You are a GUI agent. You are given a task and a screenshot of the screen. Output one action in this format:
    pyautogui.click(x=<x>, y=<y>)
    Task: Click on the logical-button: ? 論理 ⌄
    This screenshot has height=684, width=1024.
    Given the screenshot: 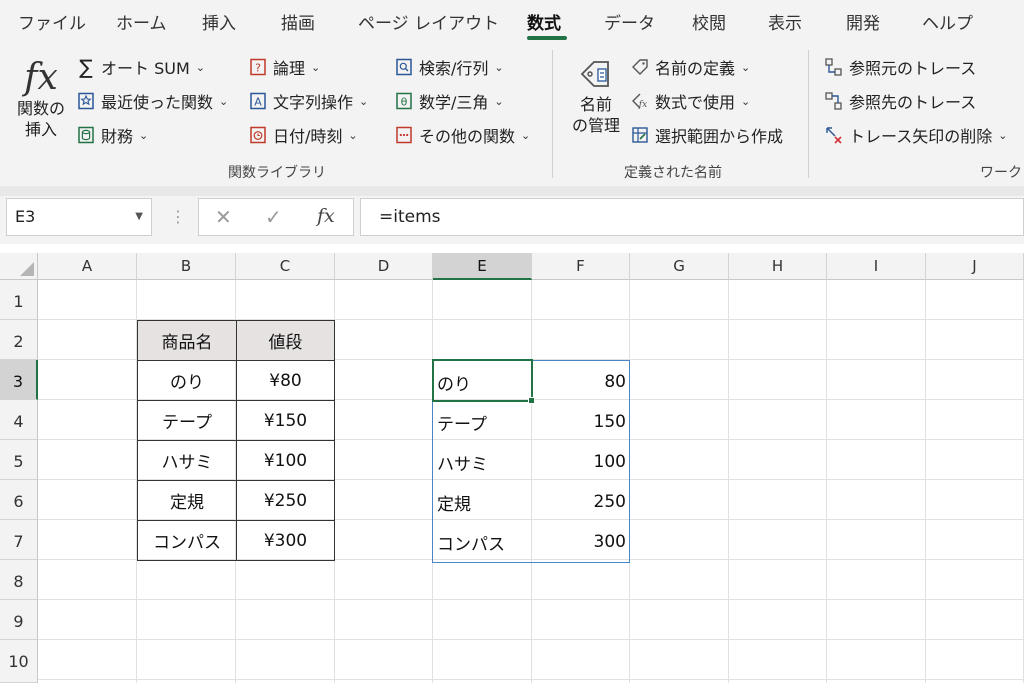 What is the action you would take?
    pyautogui.click(x=284, y=67)
    